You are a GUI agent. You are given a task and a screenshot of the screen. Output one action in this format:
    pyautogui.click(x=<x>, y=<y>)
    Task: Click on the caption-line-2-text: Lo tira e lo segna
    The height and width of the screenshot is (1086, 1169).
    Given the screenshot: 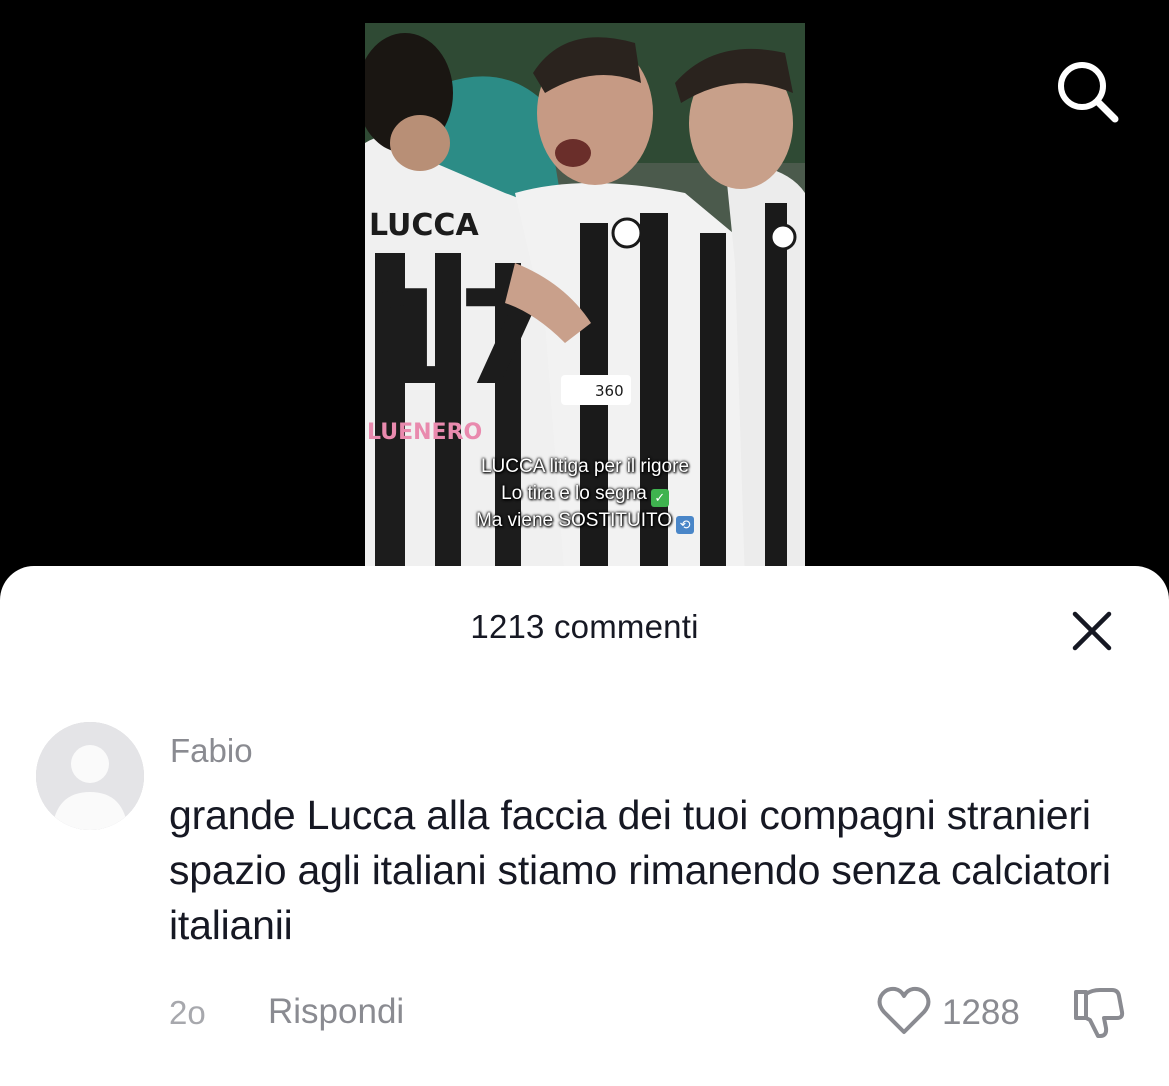 What is the action you would take?
    pyautogui.click(x=574, y=493)
    